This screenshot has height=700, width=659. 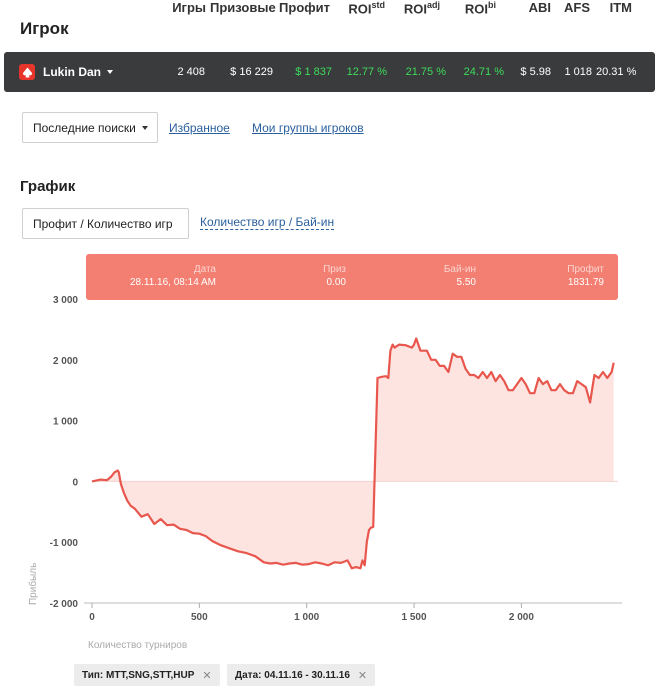 I want to click on x-tick-label: 1 000, so click(x=306, y=617).